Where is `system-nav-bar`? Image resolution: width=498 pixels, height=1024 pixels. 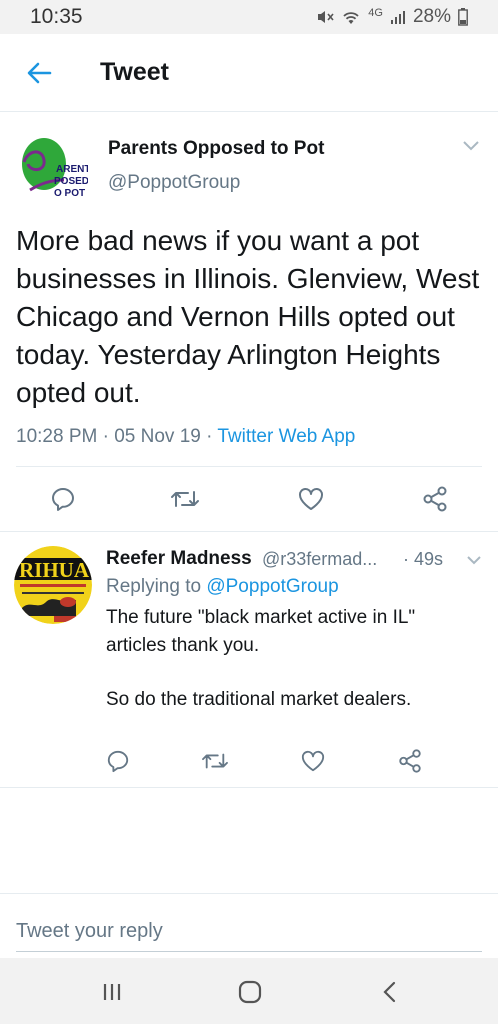
system-nav-bar is located at coordinates (249, 991).